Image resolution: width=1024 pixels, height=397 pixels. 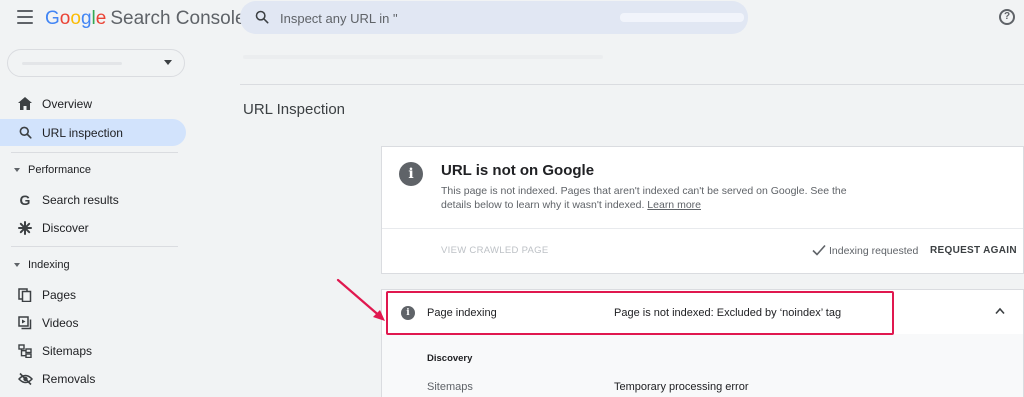 I want to click on home-icon, so click(x=25, y=104).